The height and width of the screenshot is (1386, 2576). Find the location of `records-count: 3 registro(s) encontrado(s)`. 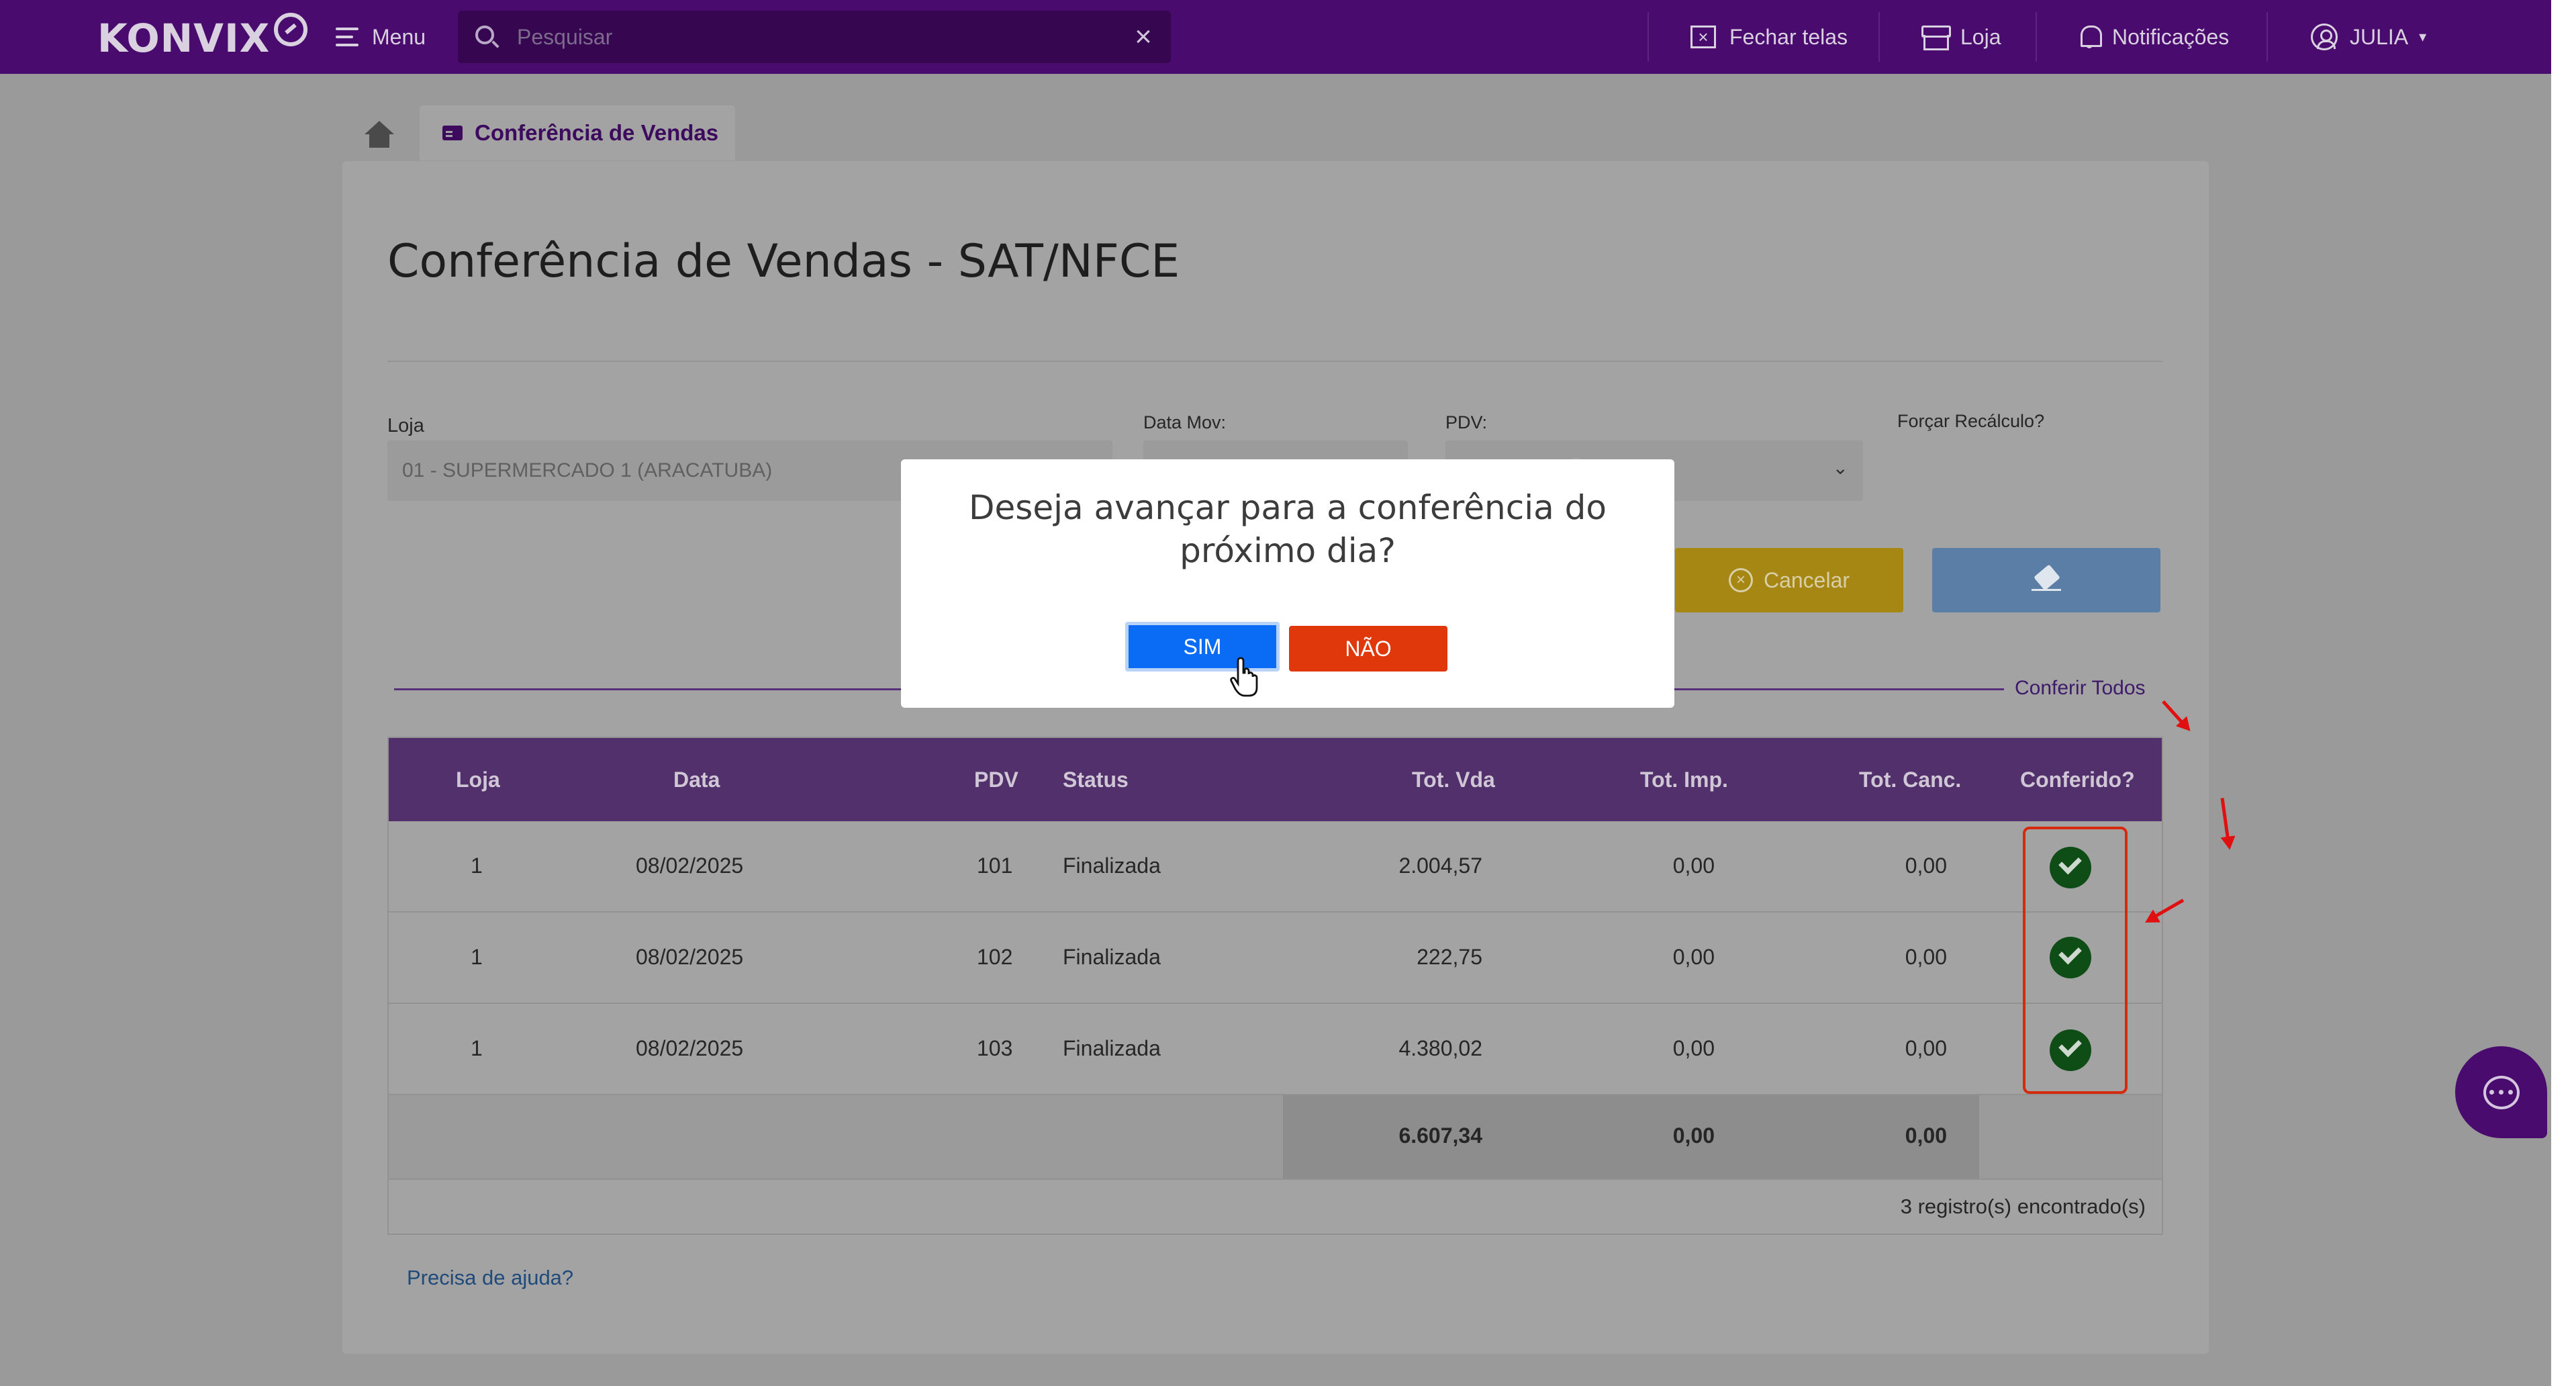

records-count: 3 registro(s) encontrado(s) is located at coordinates (2023, 1206).